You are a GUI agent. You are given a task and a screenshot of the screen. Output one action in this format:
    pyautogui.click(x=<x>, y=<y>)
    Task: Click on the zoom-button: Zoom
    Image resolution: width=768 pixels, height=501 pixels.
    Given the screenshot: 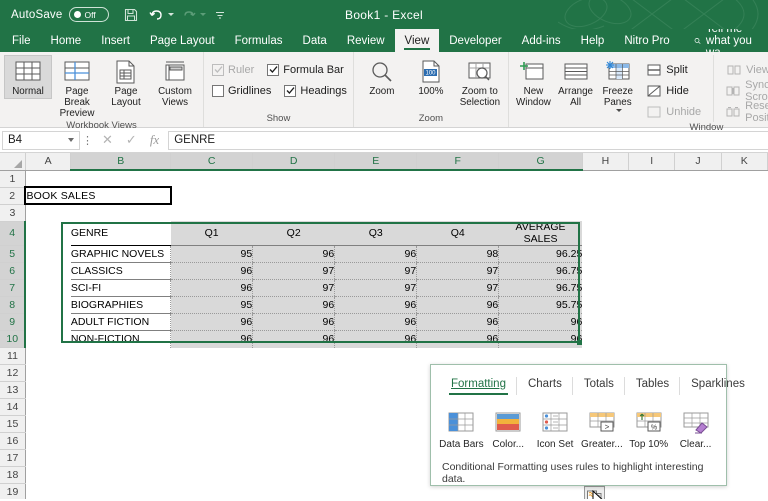 What is the action you would take?
    pyautogui.click(x=382, y=76)
    